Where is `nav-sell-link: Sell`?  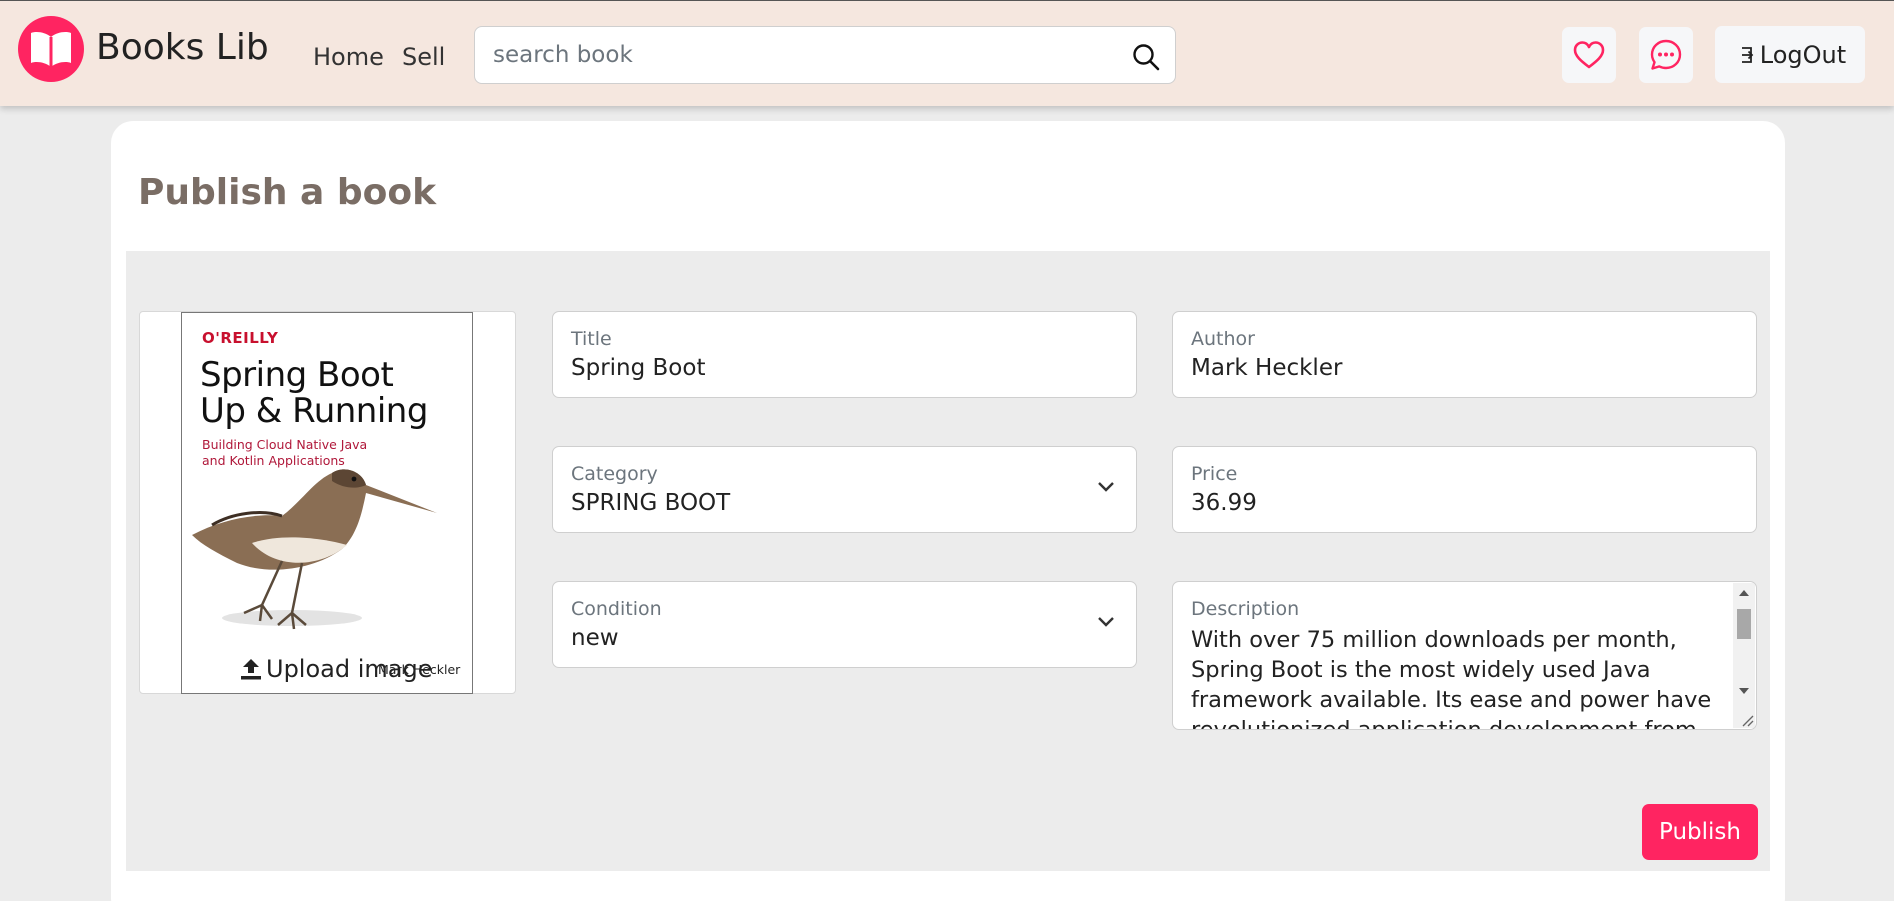 nav-sell-link: Sell is located at coordinates (423, 57).